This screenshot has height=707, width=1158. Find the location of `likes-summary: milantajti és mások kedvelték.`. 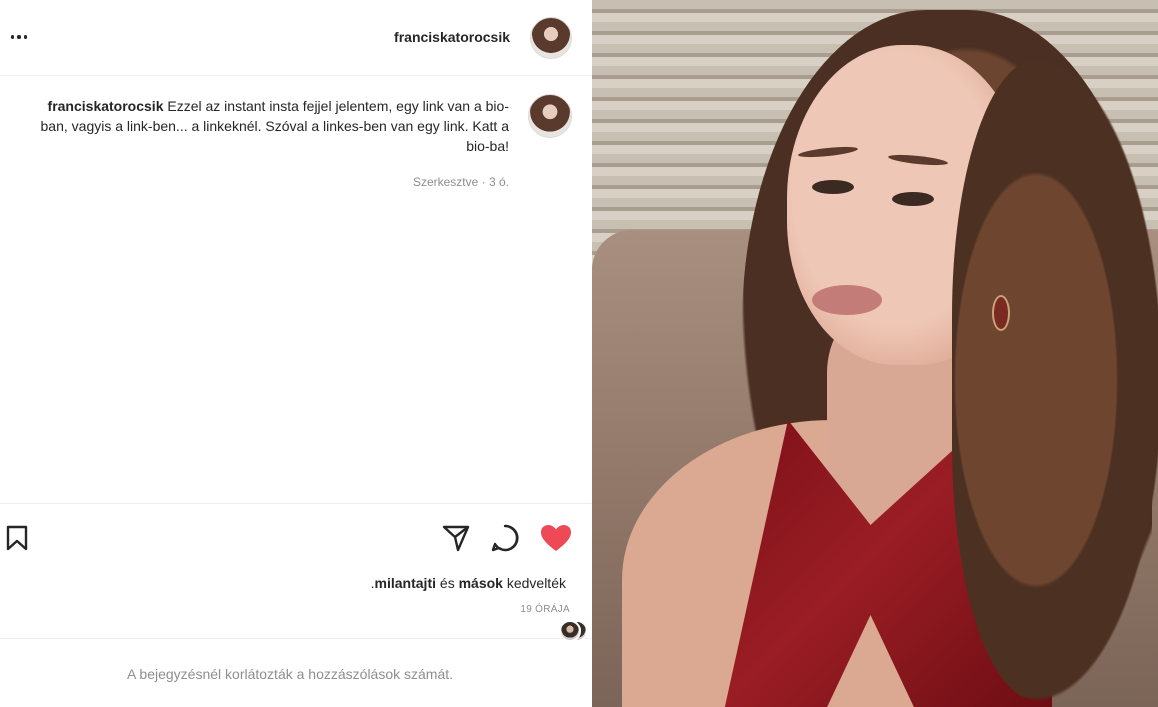

likes-summary: milantajti és mások kedvelték. is located at coordinates (479, 608).